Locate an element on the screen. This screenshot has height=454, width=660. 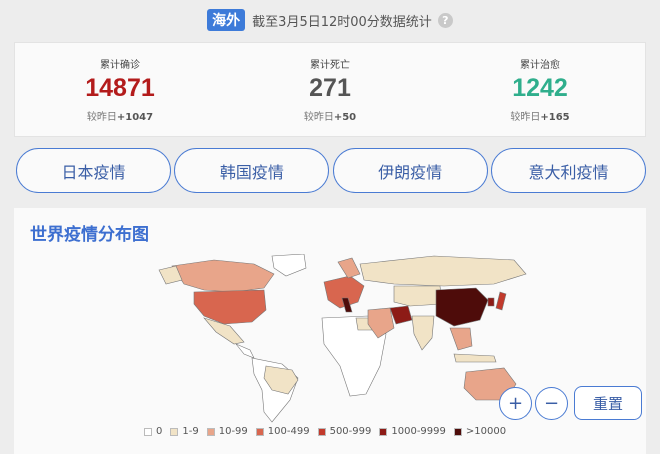
legend-label: 1000-9999 is located at coordinates (418, 431).